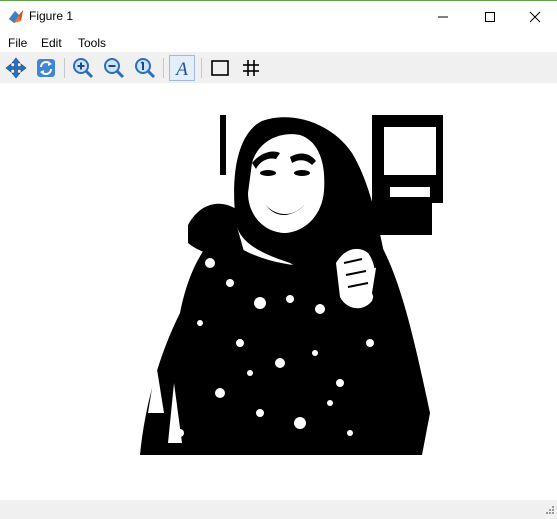 The image size is (557, 519). I want to click on menu-bar: File Edit Tools, so click(278, 42).